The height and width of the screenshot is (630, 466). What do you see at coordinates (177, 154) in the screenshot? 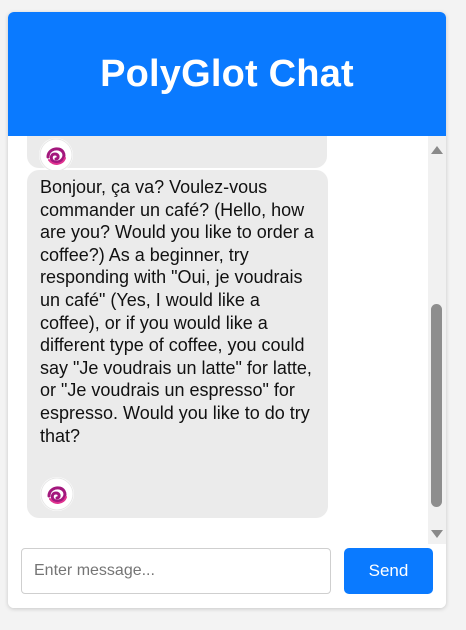
I see `message-bubble-previous` at bounding box center [177, 154].